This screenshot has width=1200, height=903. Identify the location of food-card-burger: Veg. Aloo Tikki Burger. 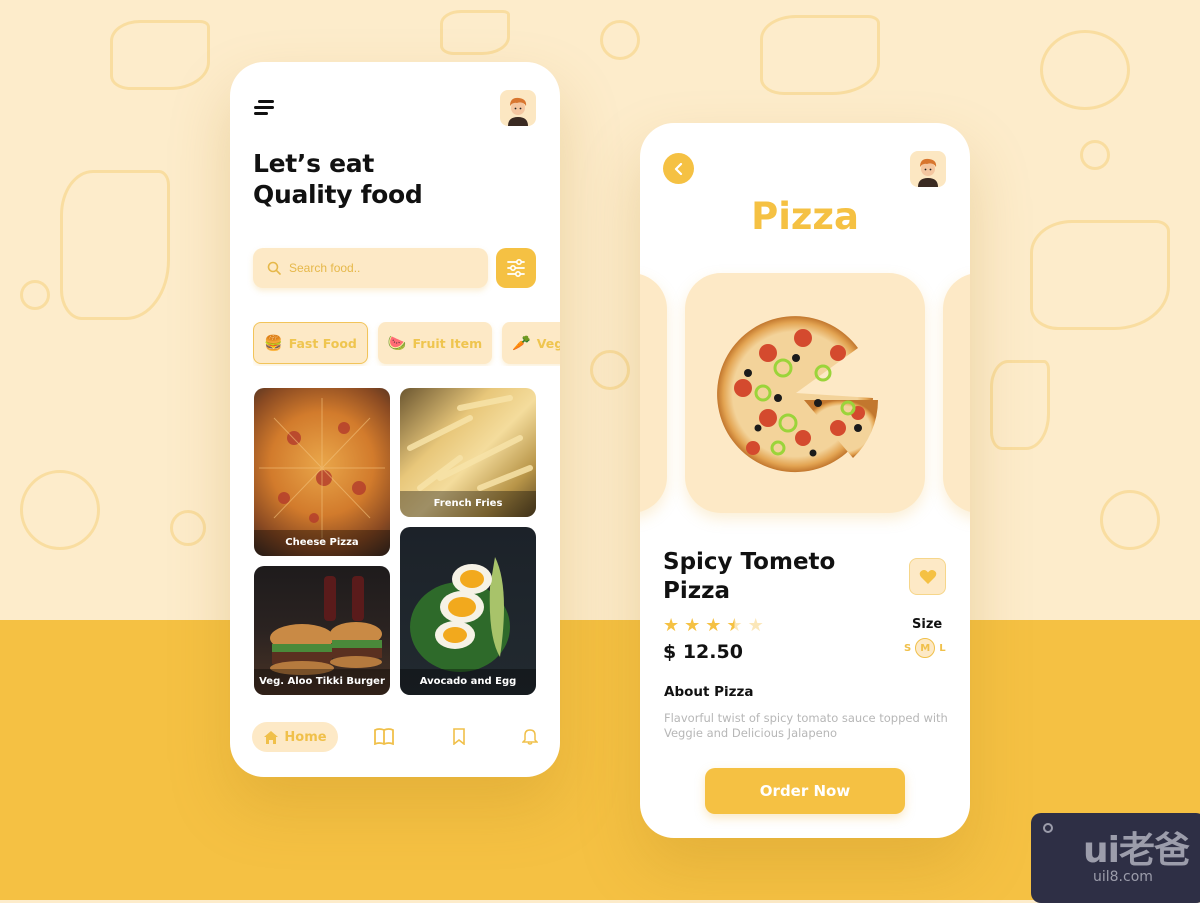
(322, 630).